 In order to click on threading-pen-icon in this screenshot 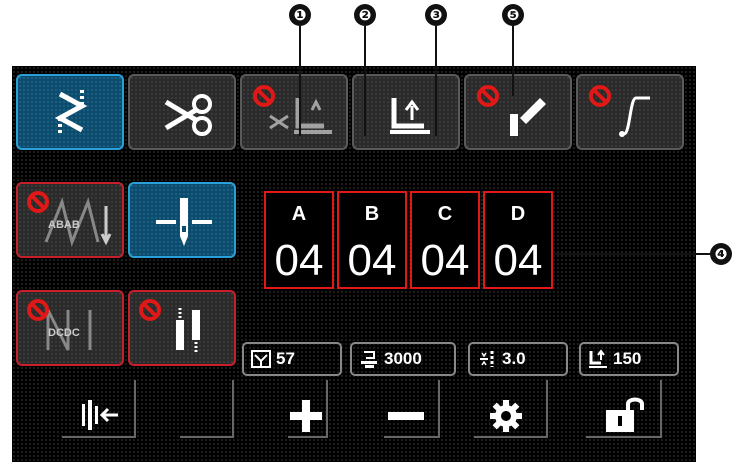, I will do `click(511, 110)`.